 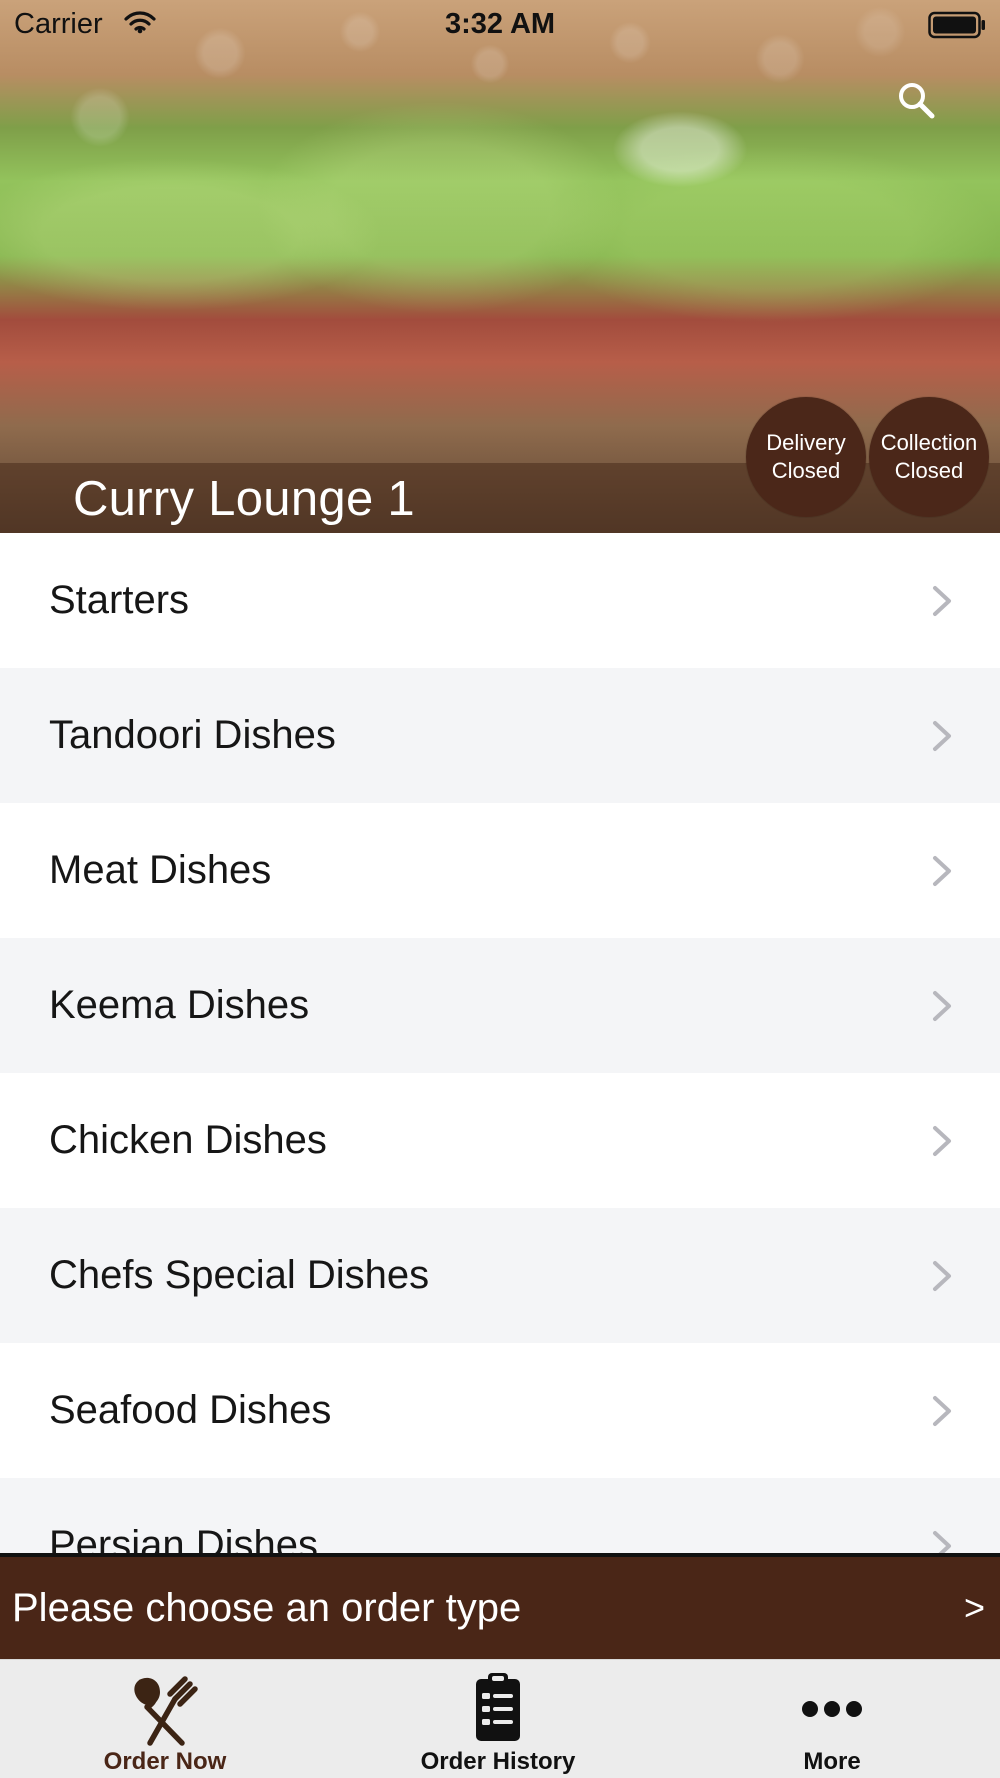 I want to click on menu-item-persian-dishes: Persian Dishes, so click(x=500, y=1515).